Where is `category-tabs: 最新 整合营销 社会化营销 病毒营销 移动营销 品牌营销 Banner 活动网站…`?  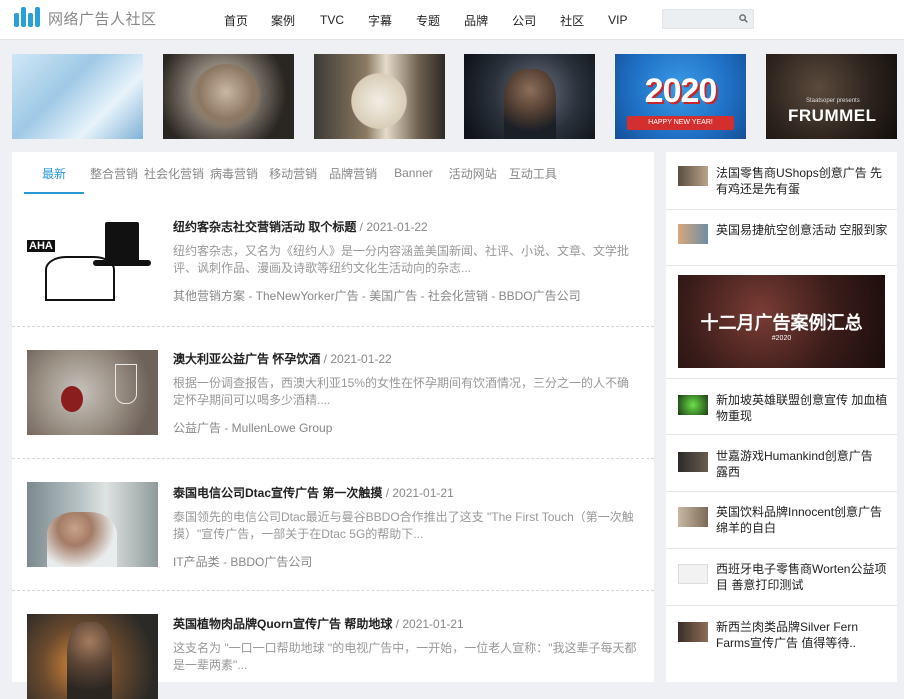
category-tabs: 最新 整合营销 社会化营销 病毒营销 移动营销 品牌营销 Banner 活动网站… is located at coordinates (294, 173).